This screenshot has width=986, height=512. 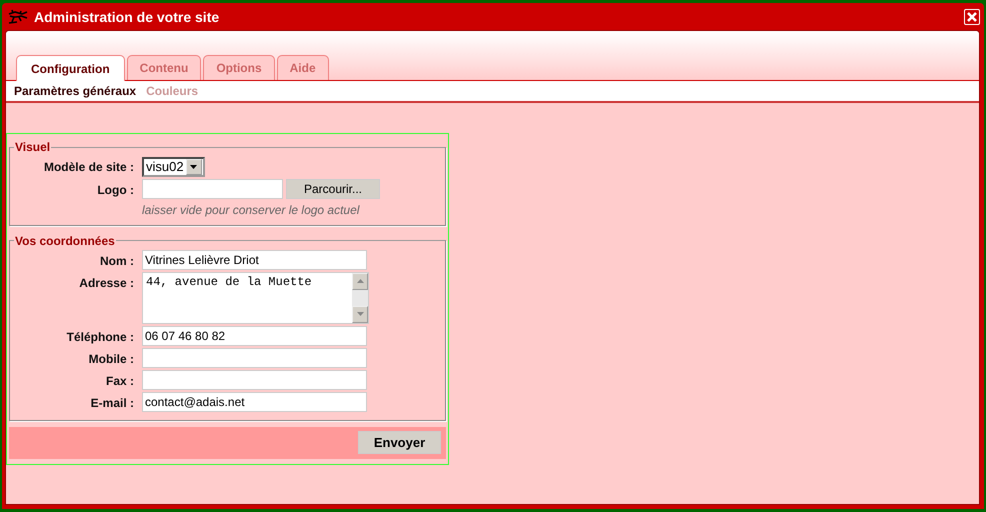 I want to click on address-textarea: 44, avenue de la Muette, so click(x=255, y=298).